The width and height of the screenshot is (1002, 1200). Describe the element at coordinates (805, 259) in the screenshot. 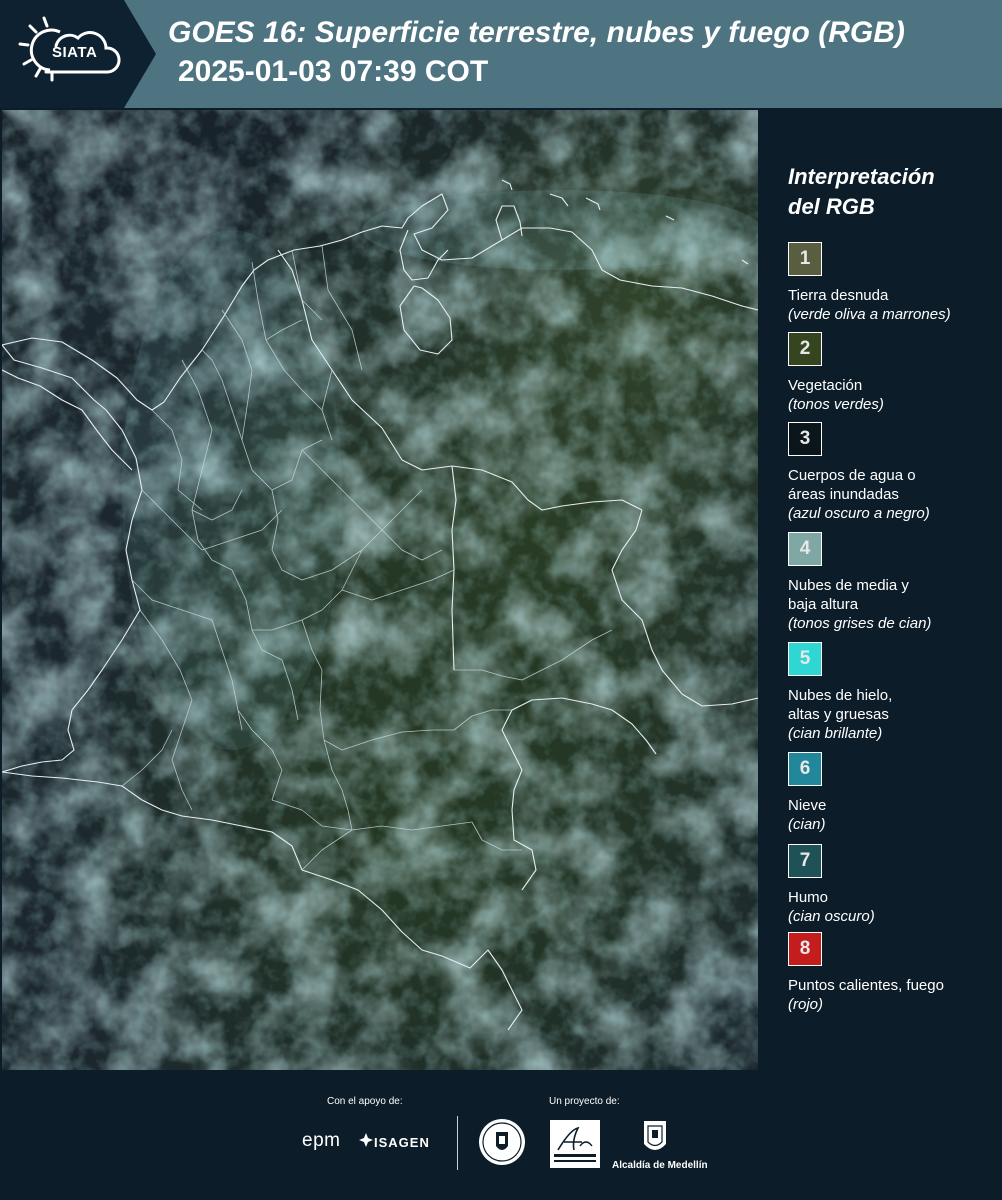

I see `legend-swatch: 1` at that location.